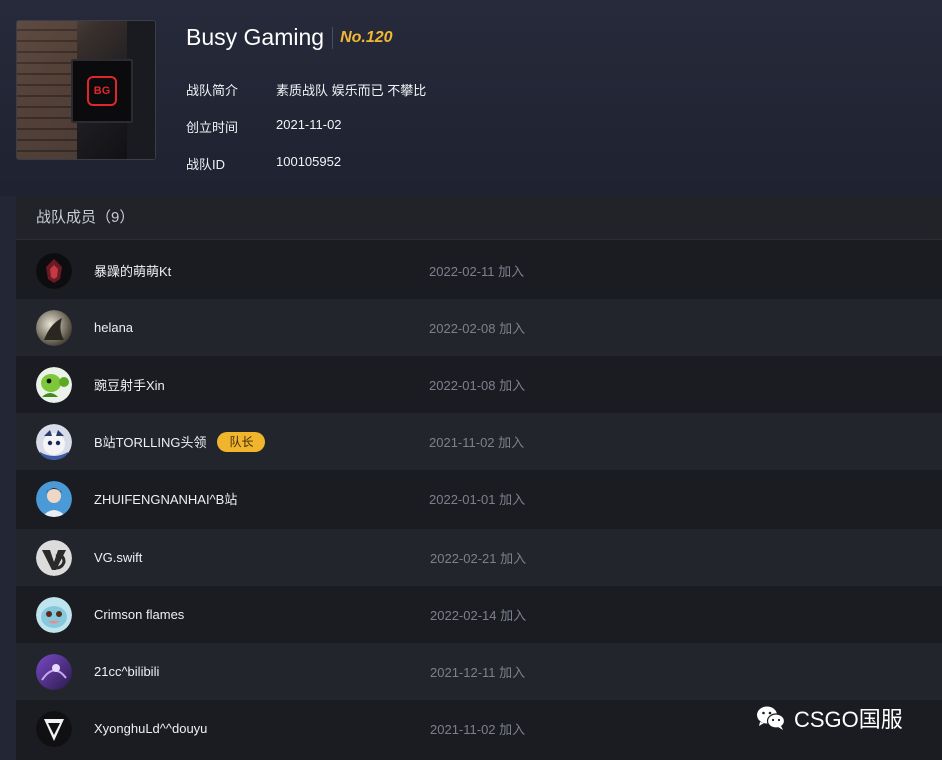 This screenshot has width=942, height=760. Describe the element at coordinates (118, 557) in the screenshot. I see `member-name: VG.swift` at that location.